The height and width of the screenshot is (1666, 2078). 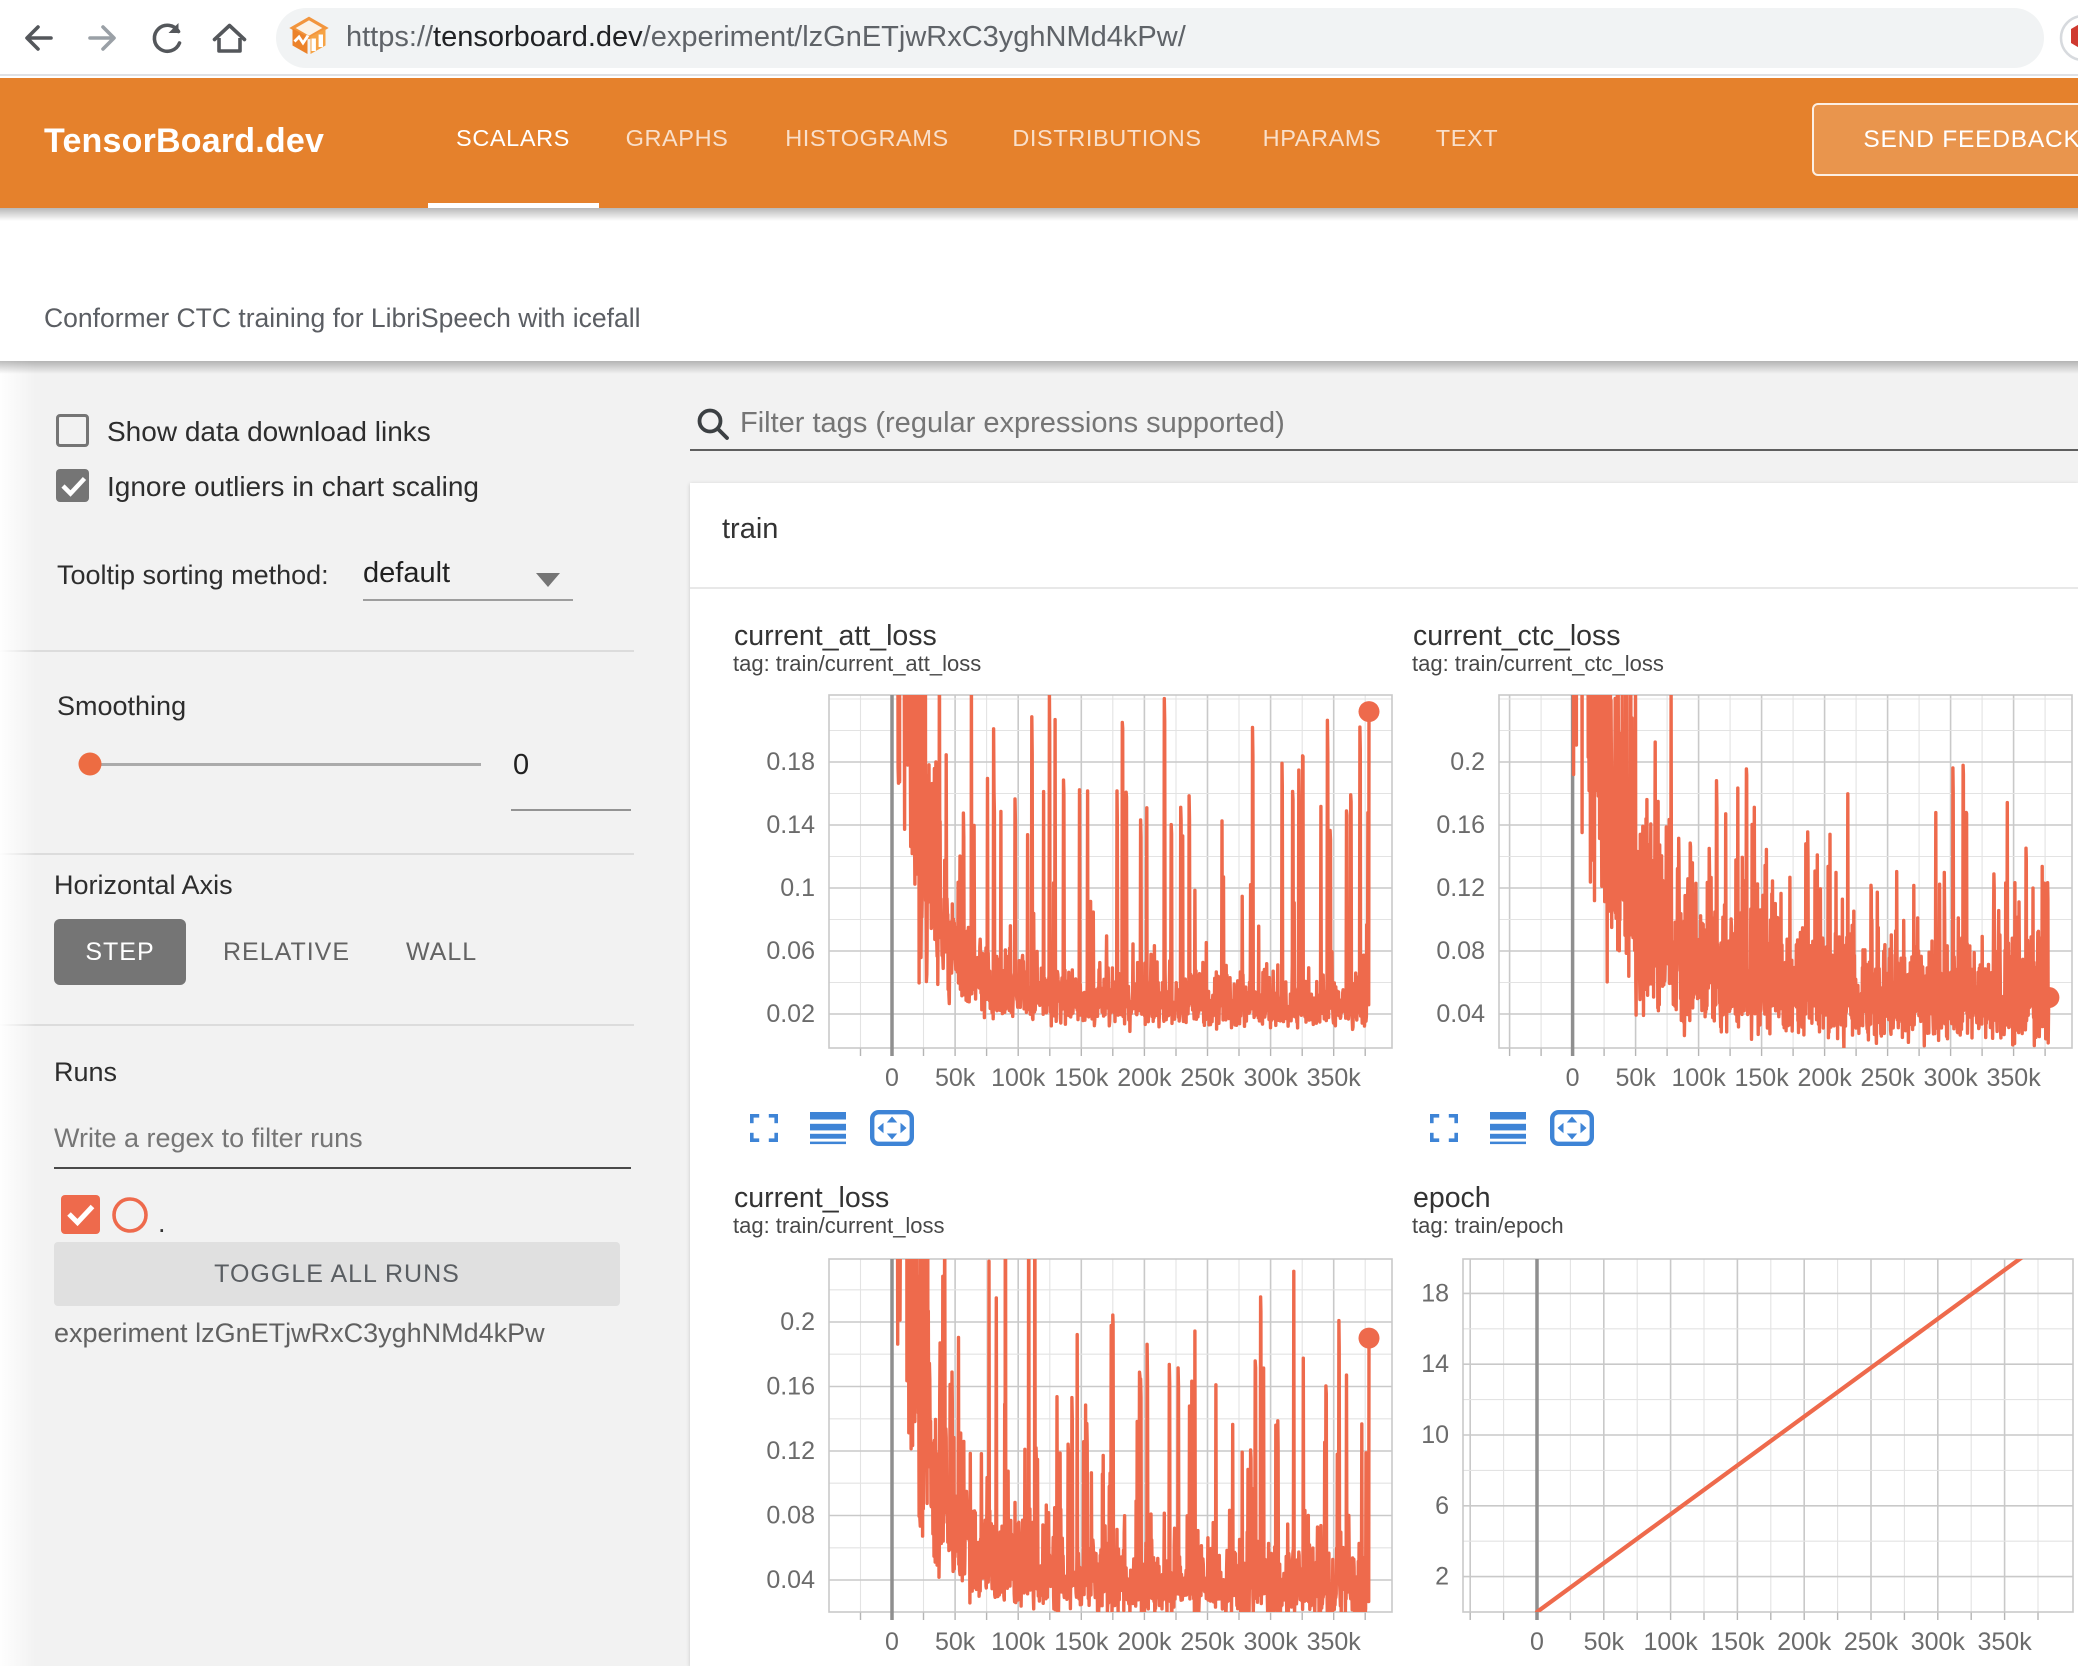 What do you see at coordinates (1435, 1293) in the screenshot?
I see `svg-text: 18` at bounding box center [1435, 1293].